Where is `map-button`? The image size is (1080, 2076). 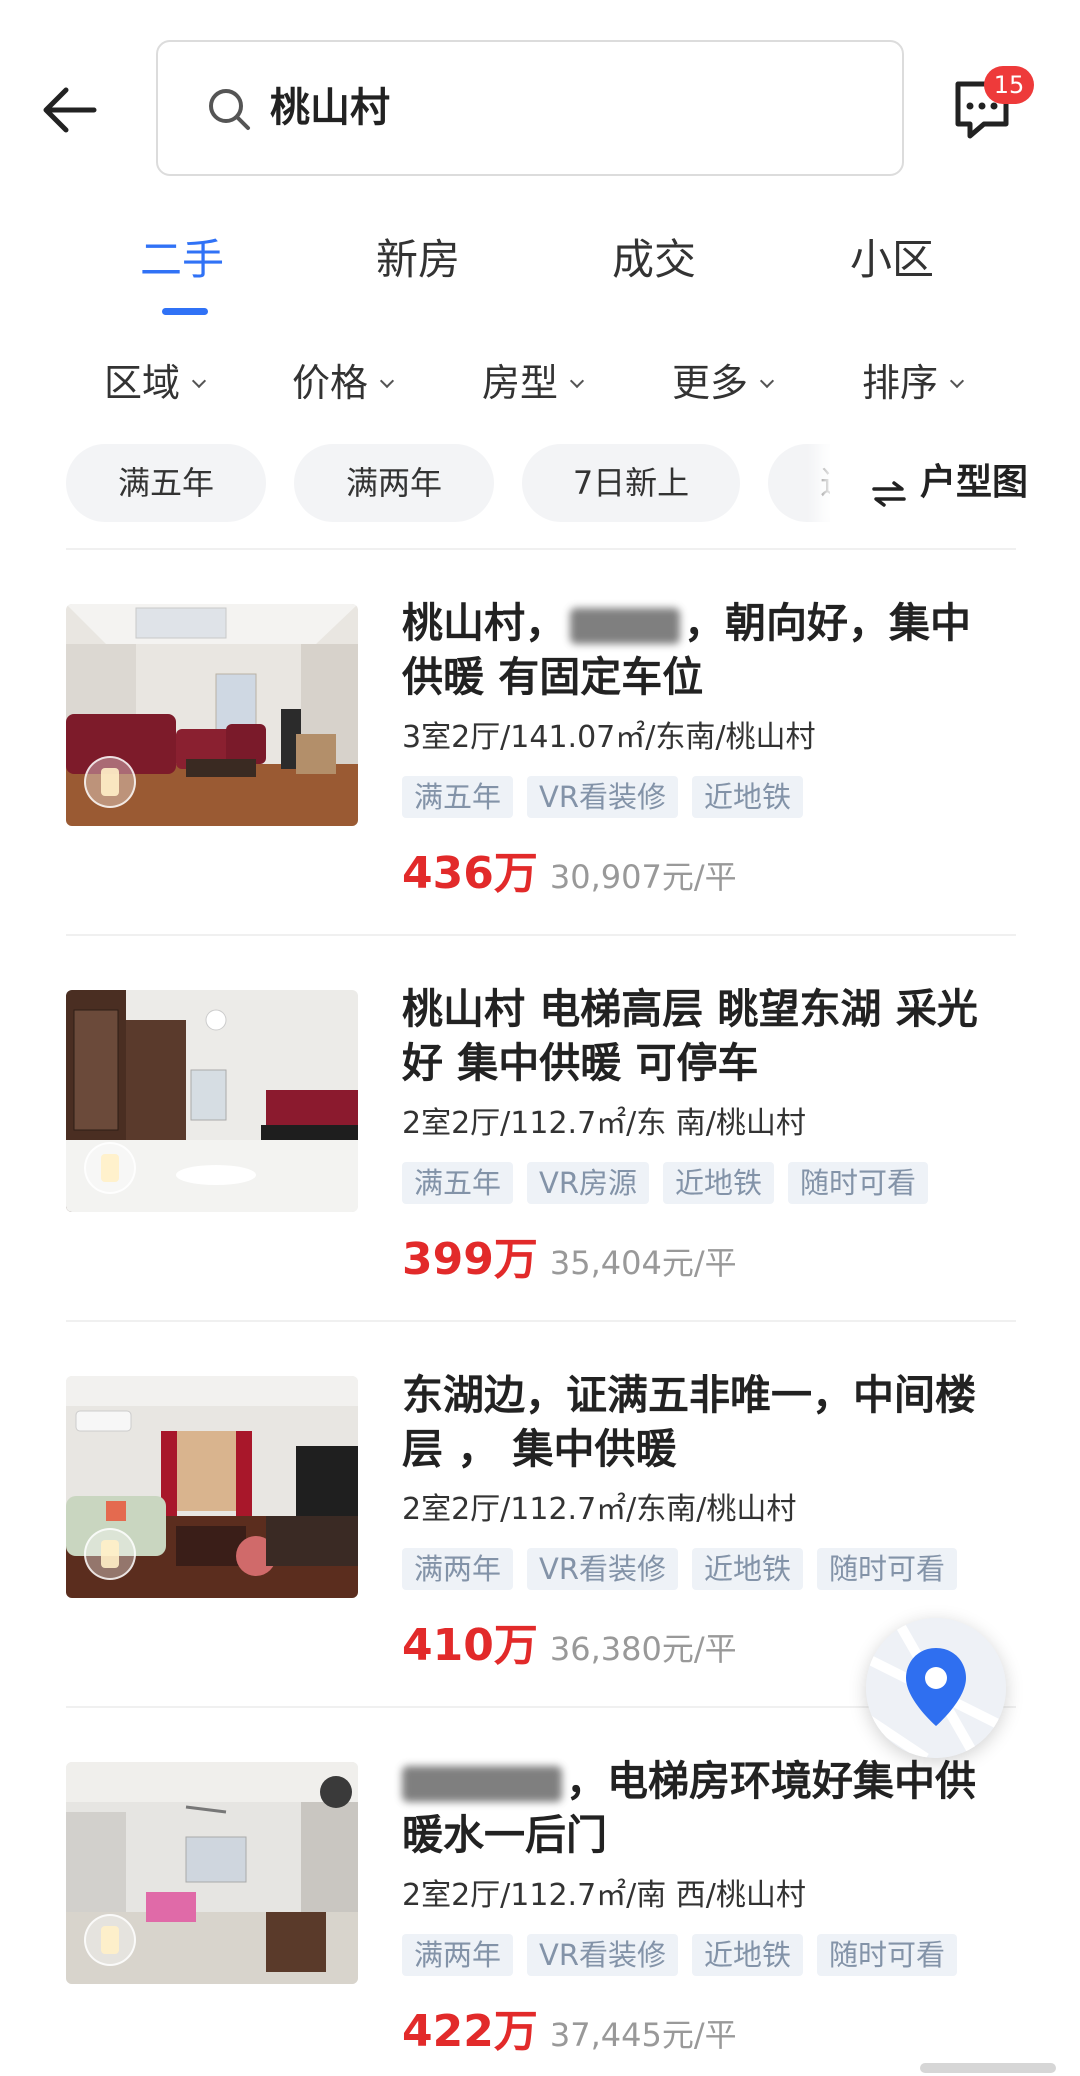 map-button is located at coordinates (936, 1688).